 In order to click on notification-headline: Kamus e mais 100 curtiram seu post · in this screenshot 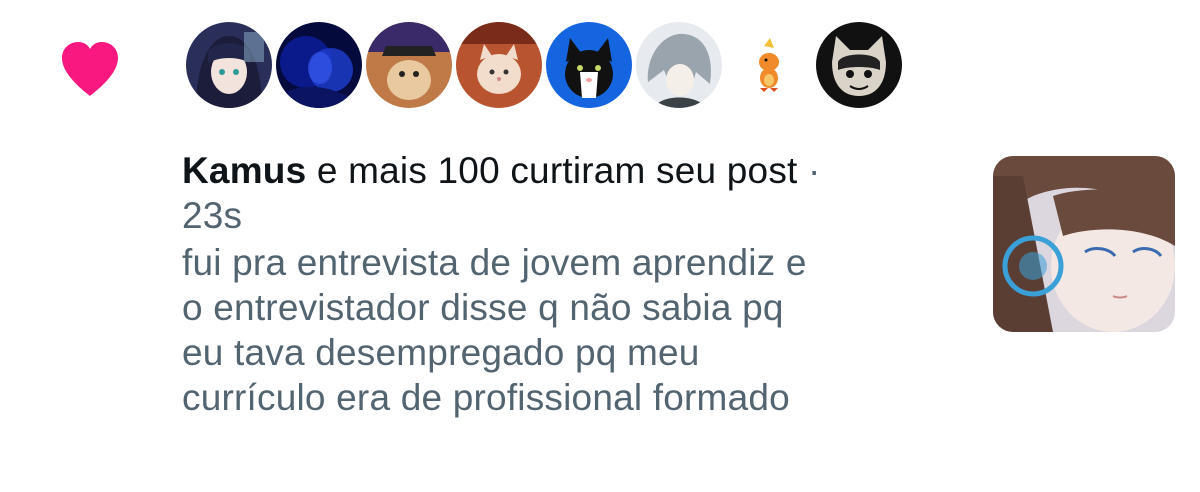, I will do `click(567, 170)`.